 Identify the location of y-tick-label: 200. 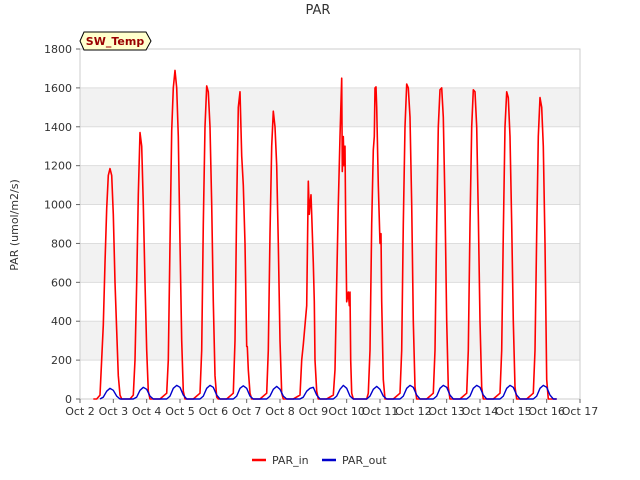
(61, 360).